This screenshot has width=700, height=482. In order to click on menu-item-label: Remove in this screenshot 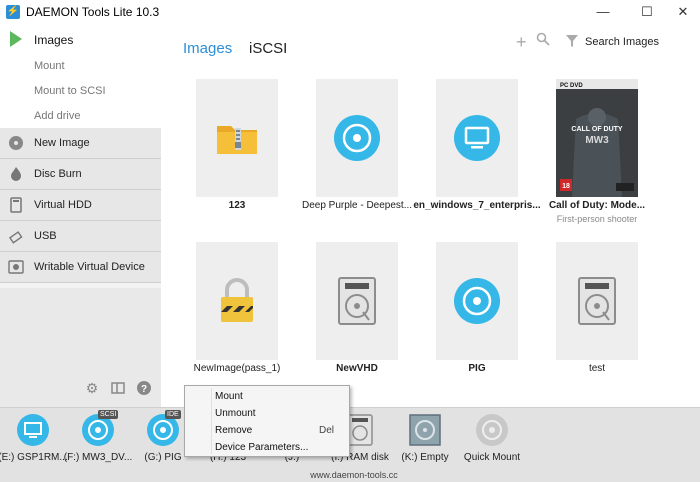, I will do `click(234, 430)`.